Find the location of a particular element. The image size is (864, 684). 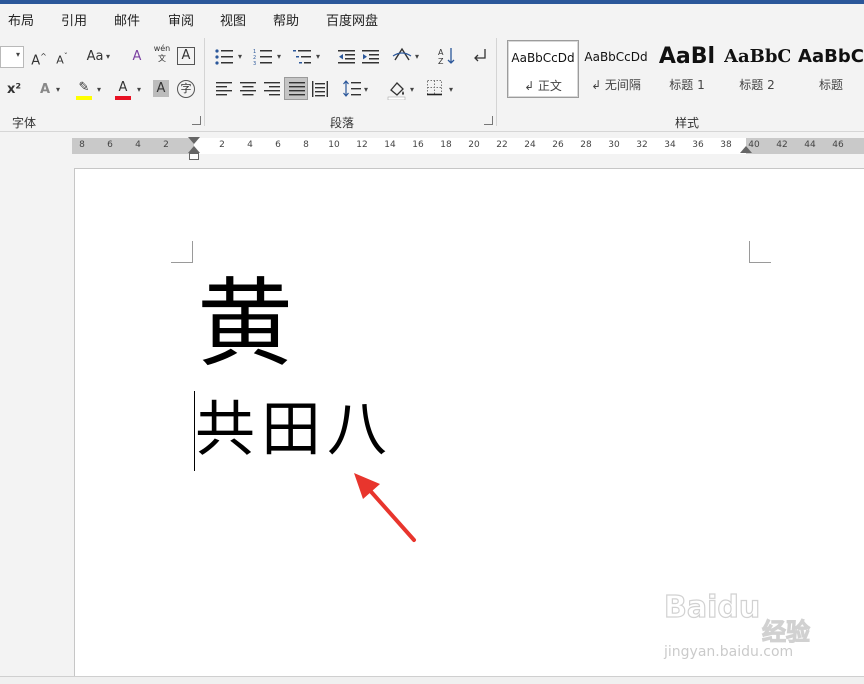

superscript-button: x² is located at coordinates (14, 90).